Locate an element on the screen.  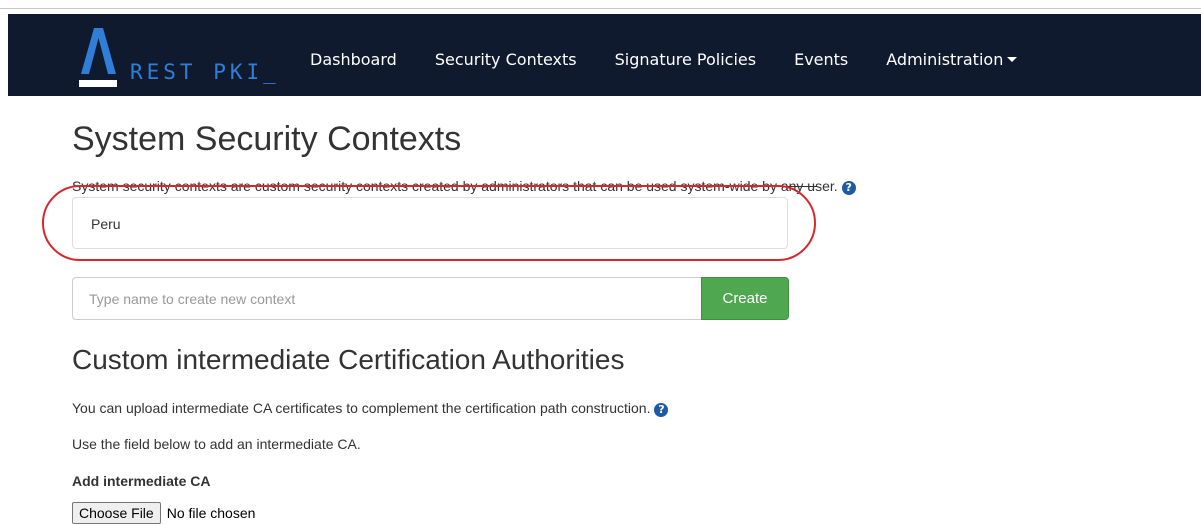
nav-administration-label: Administration is located at coordinates (945, 59).